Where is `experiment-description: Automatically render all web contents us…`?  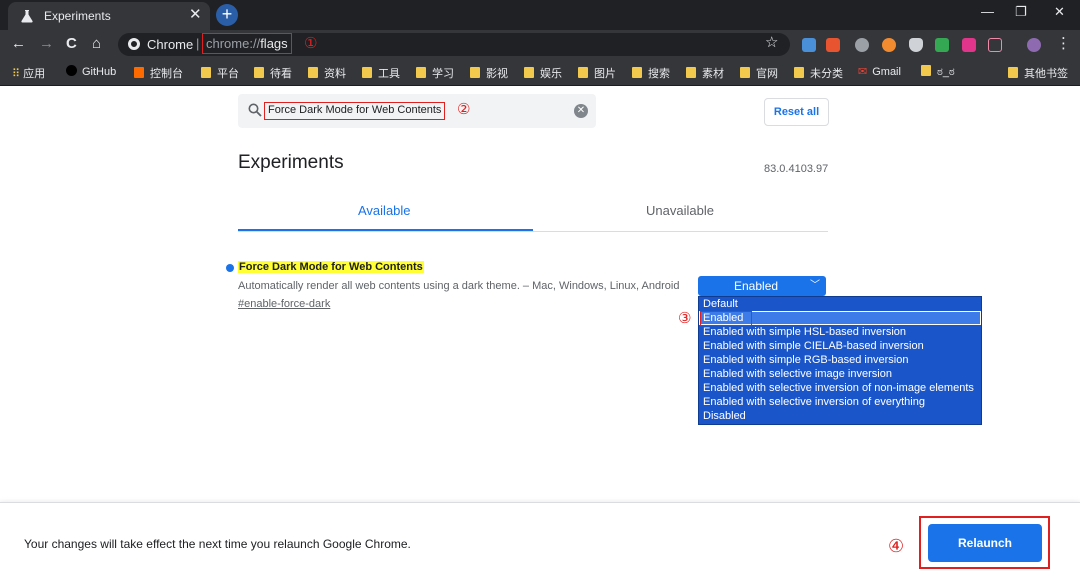
experiment-description: Automatically render all web contents us… is located at coordinates (459, 286).